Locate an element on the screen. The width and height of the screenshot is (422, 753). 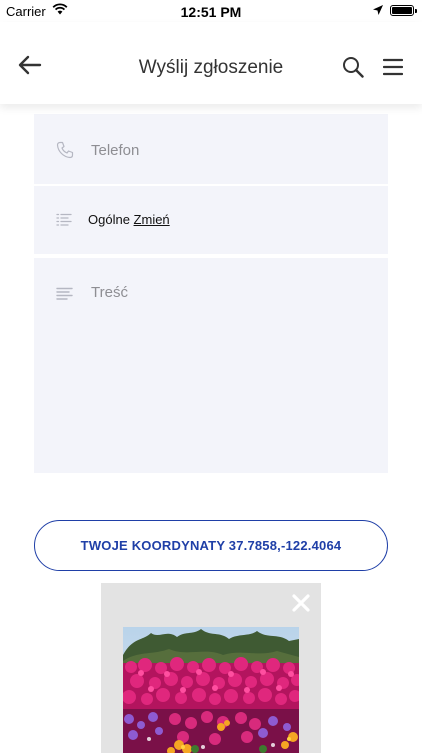
location-arrow-icon is located at coordinates (378, 10).